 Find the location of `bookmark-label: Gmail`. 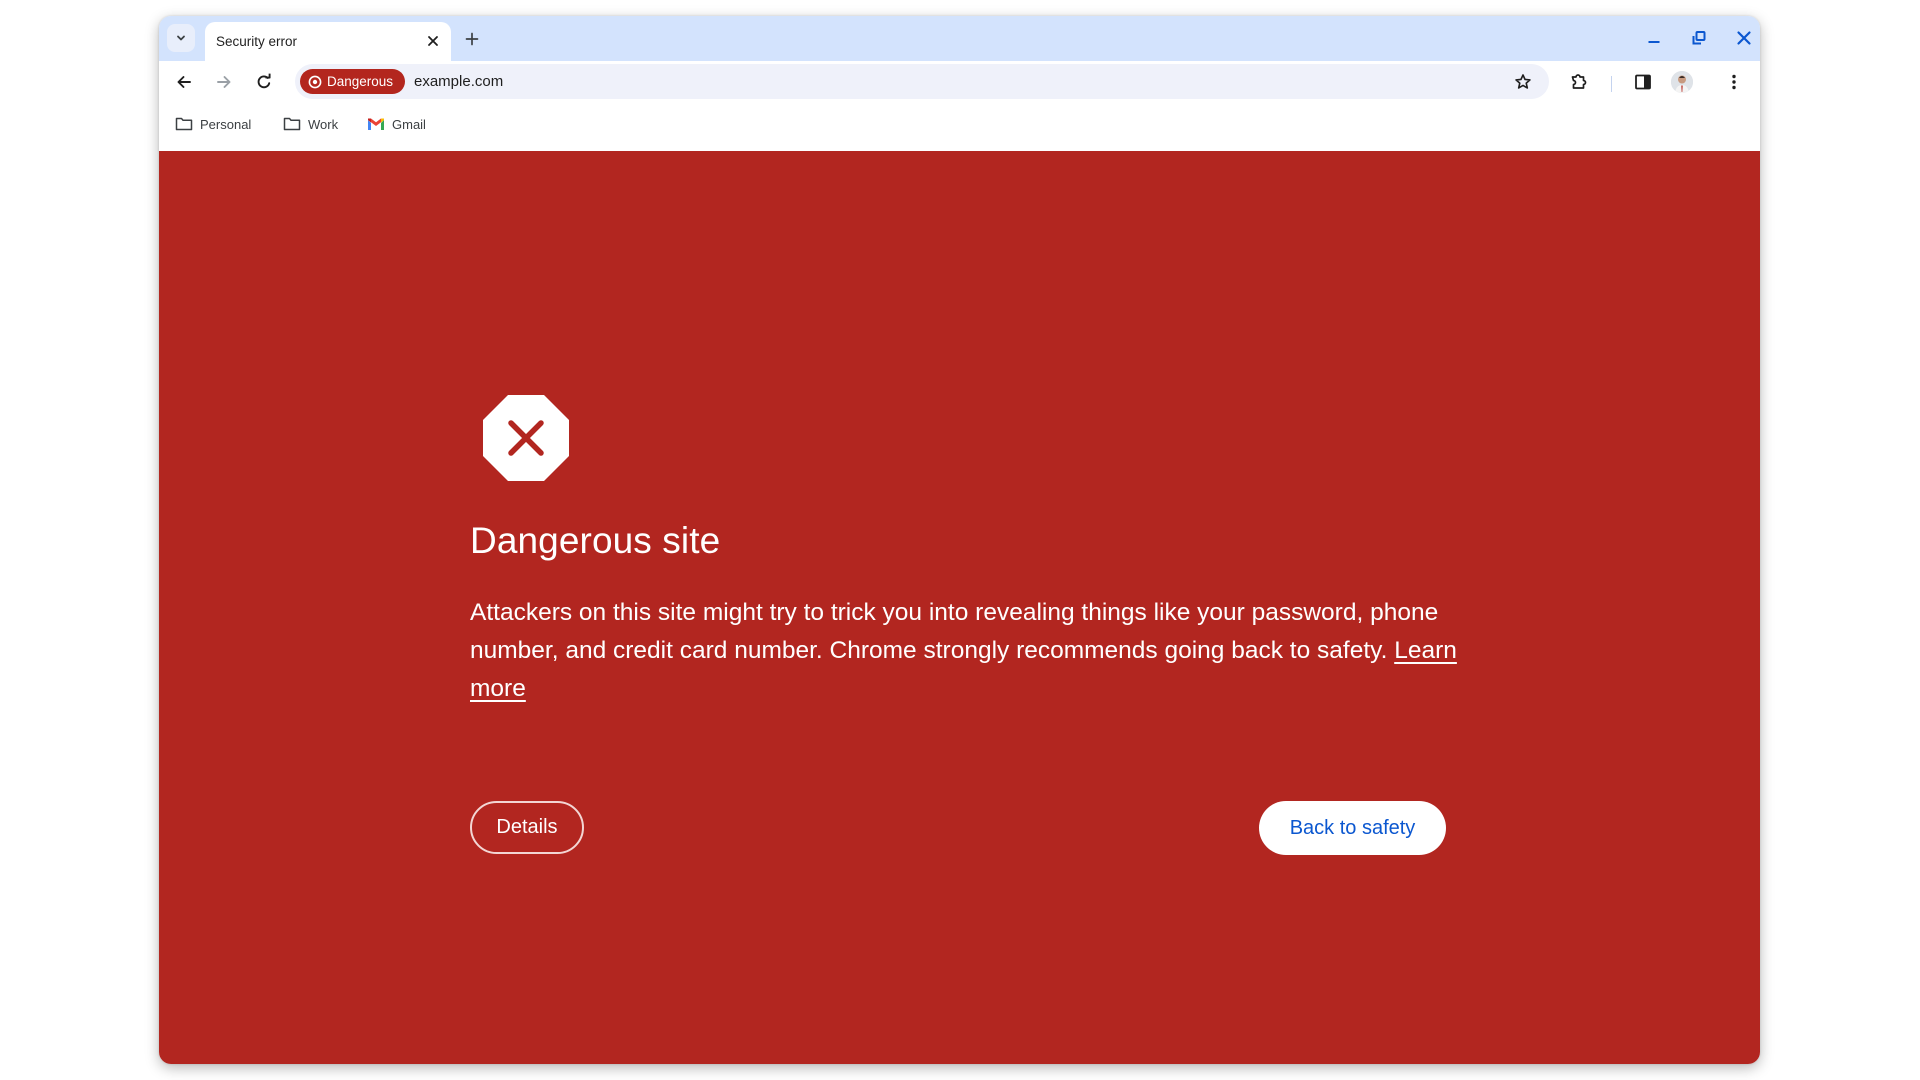

bookmark-label: Gmail is located at coordinates (409, 124).